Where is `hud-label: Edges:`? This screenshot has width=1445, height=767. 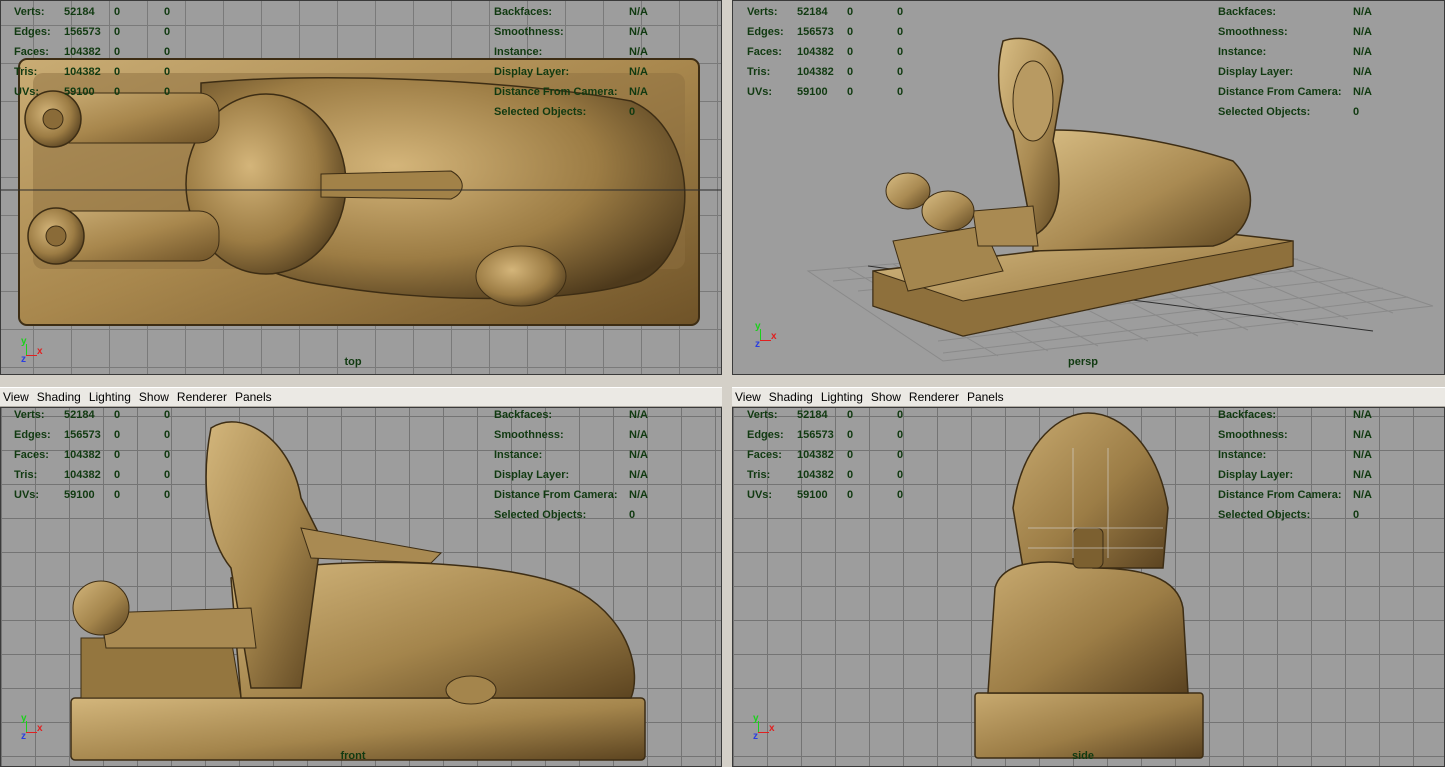
hud-label: Edges: is located at coordinates (32, 32).